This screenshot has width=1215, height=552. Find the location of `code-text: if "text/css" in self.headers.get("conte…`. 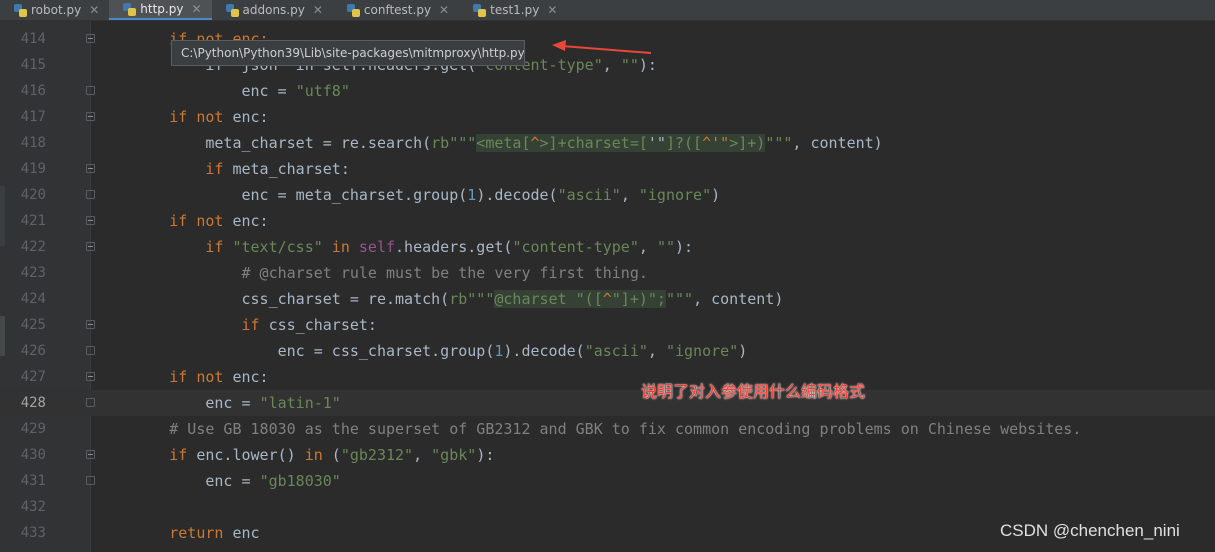

code-text: if "text/css" in self.headers.get("conte… is located at coordinates (449, 247).